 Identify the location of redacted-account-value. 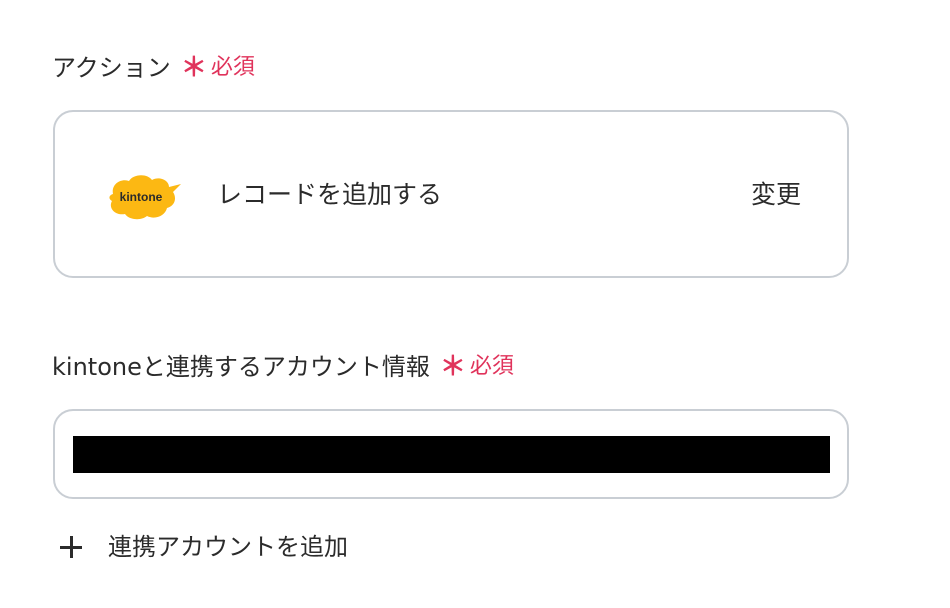
(451, 454).